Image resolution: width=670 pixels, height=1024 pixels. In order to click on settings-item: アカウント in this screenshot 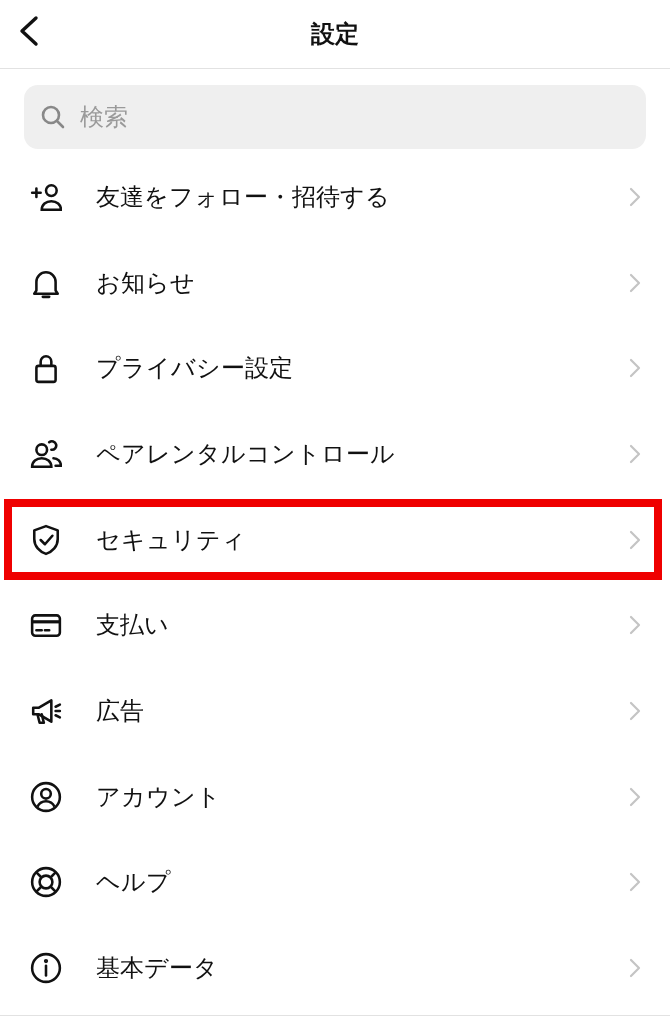, I will do `click(335, 796)`.